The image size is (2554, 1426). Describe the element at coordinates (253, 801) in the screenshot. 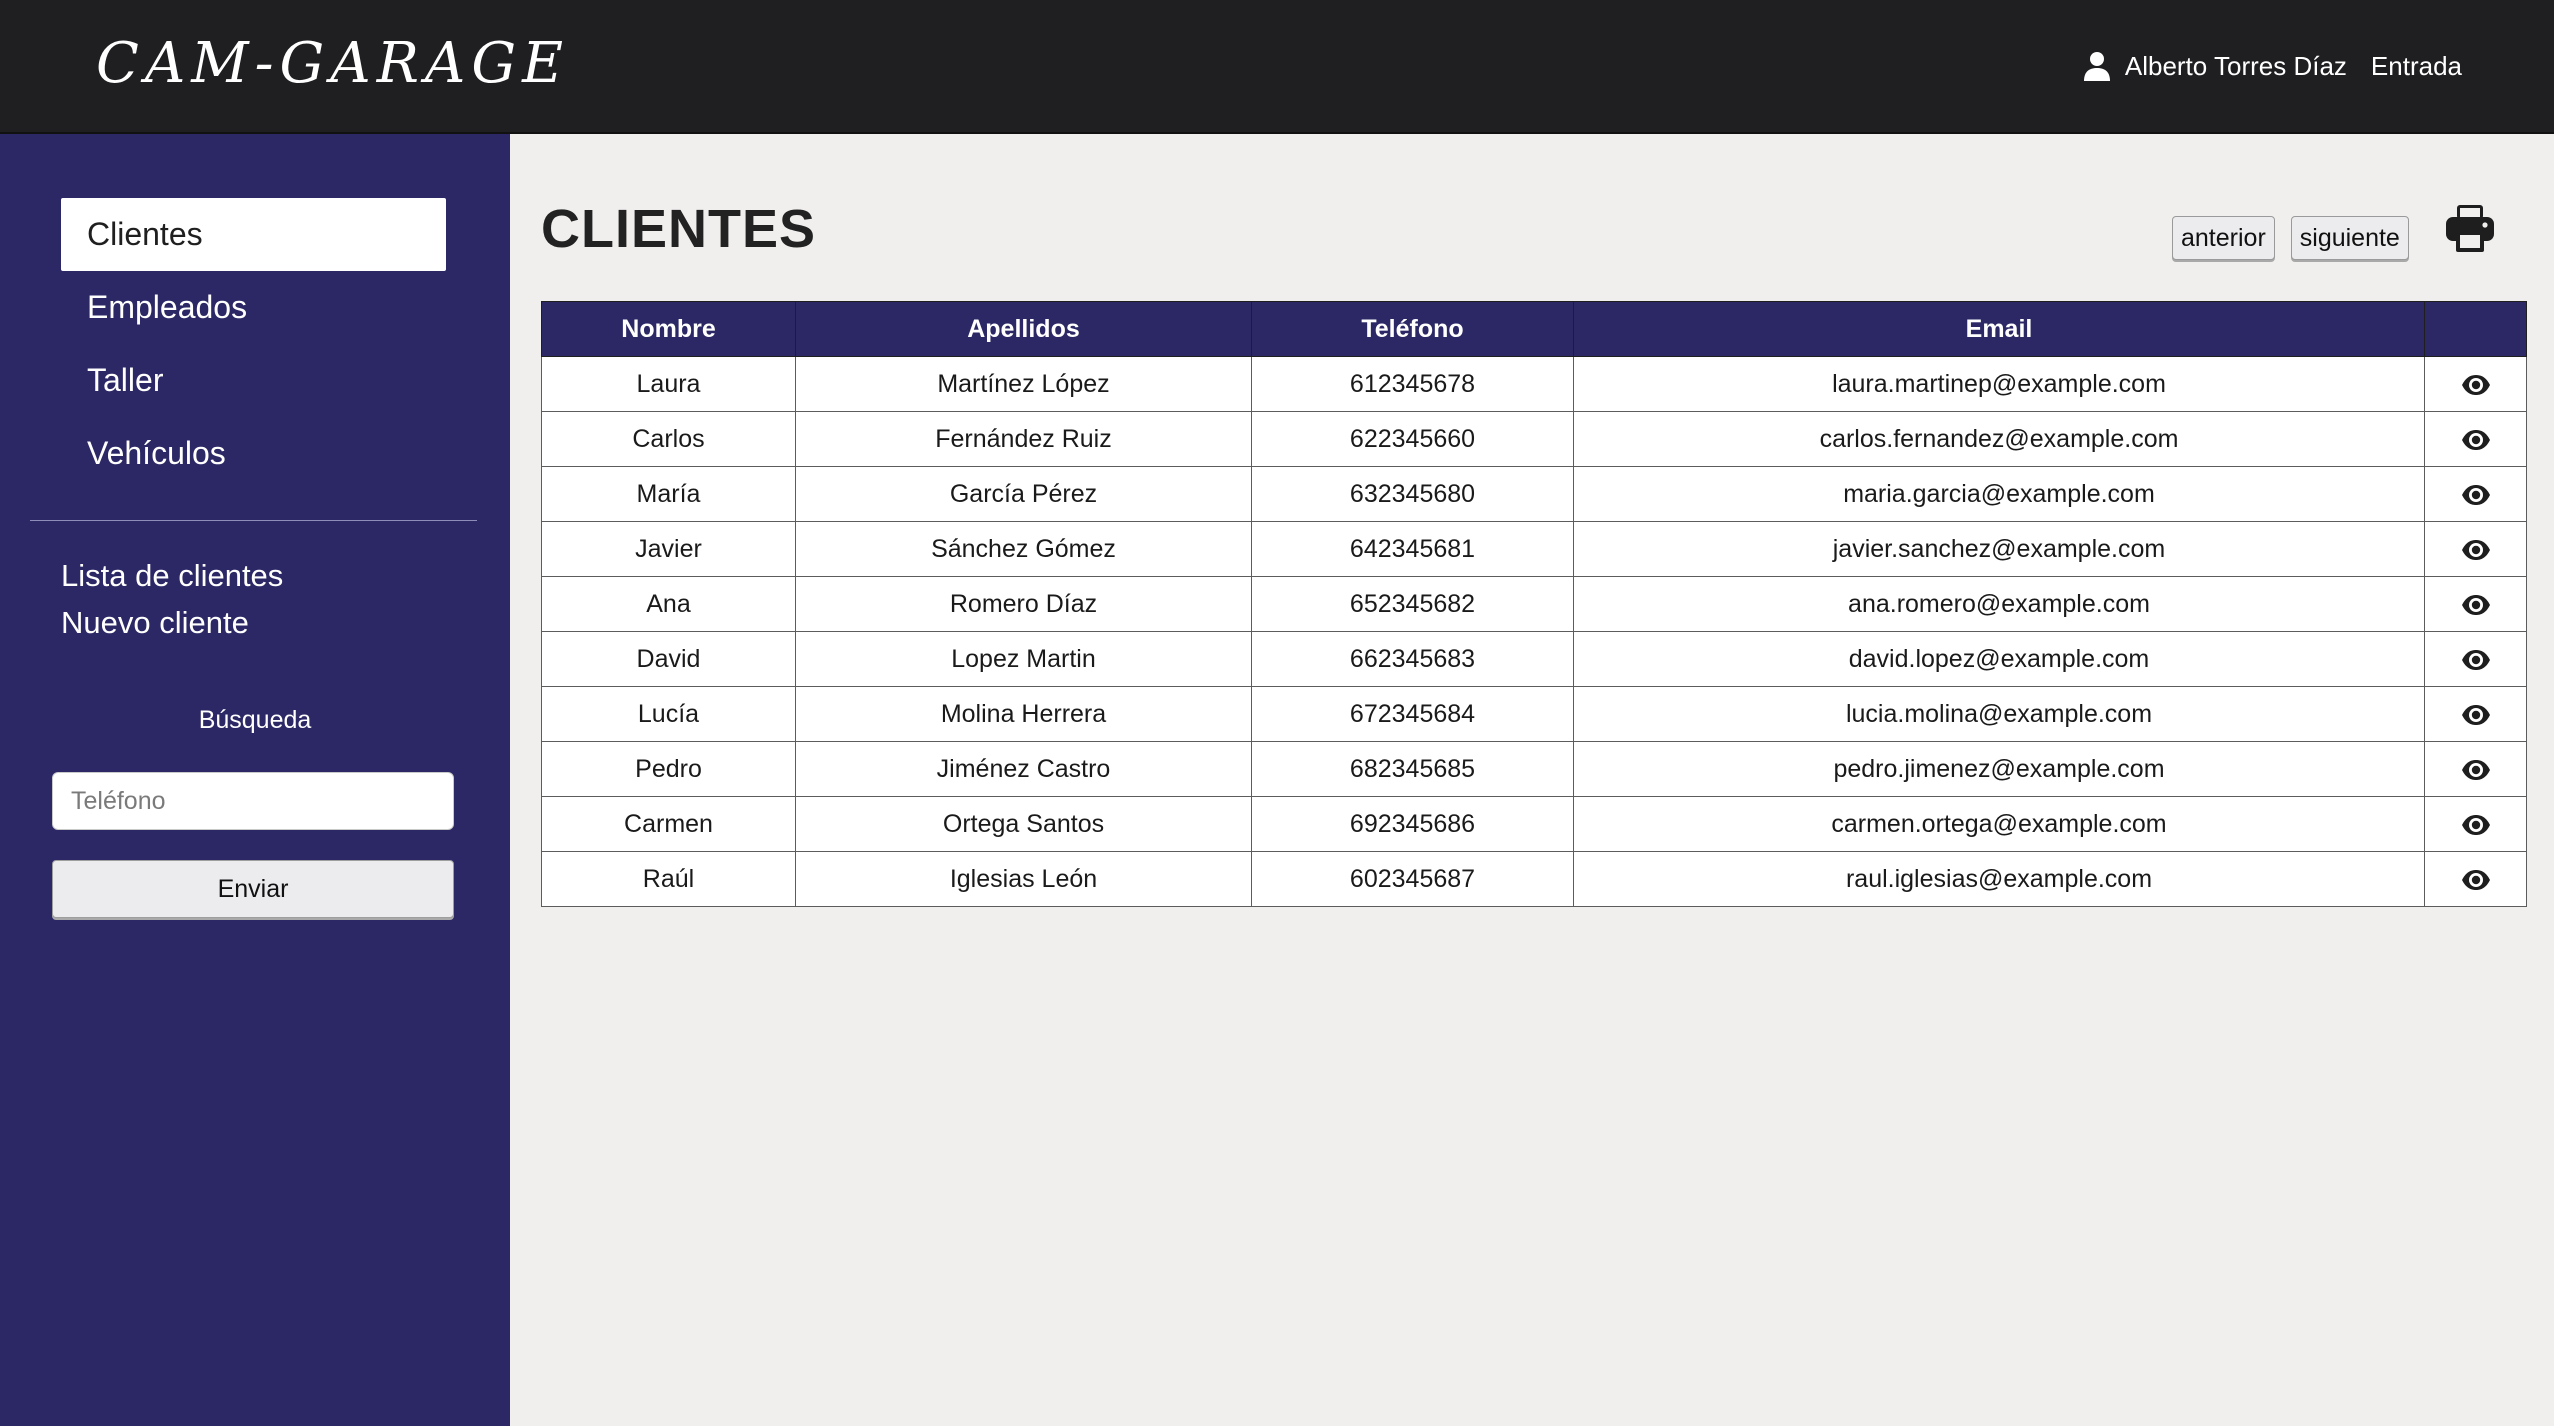

I see `phone-search-input` at that location.